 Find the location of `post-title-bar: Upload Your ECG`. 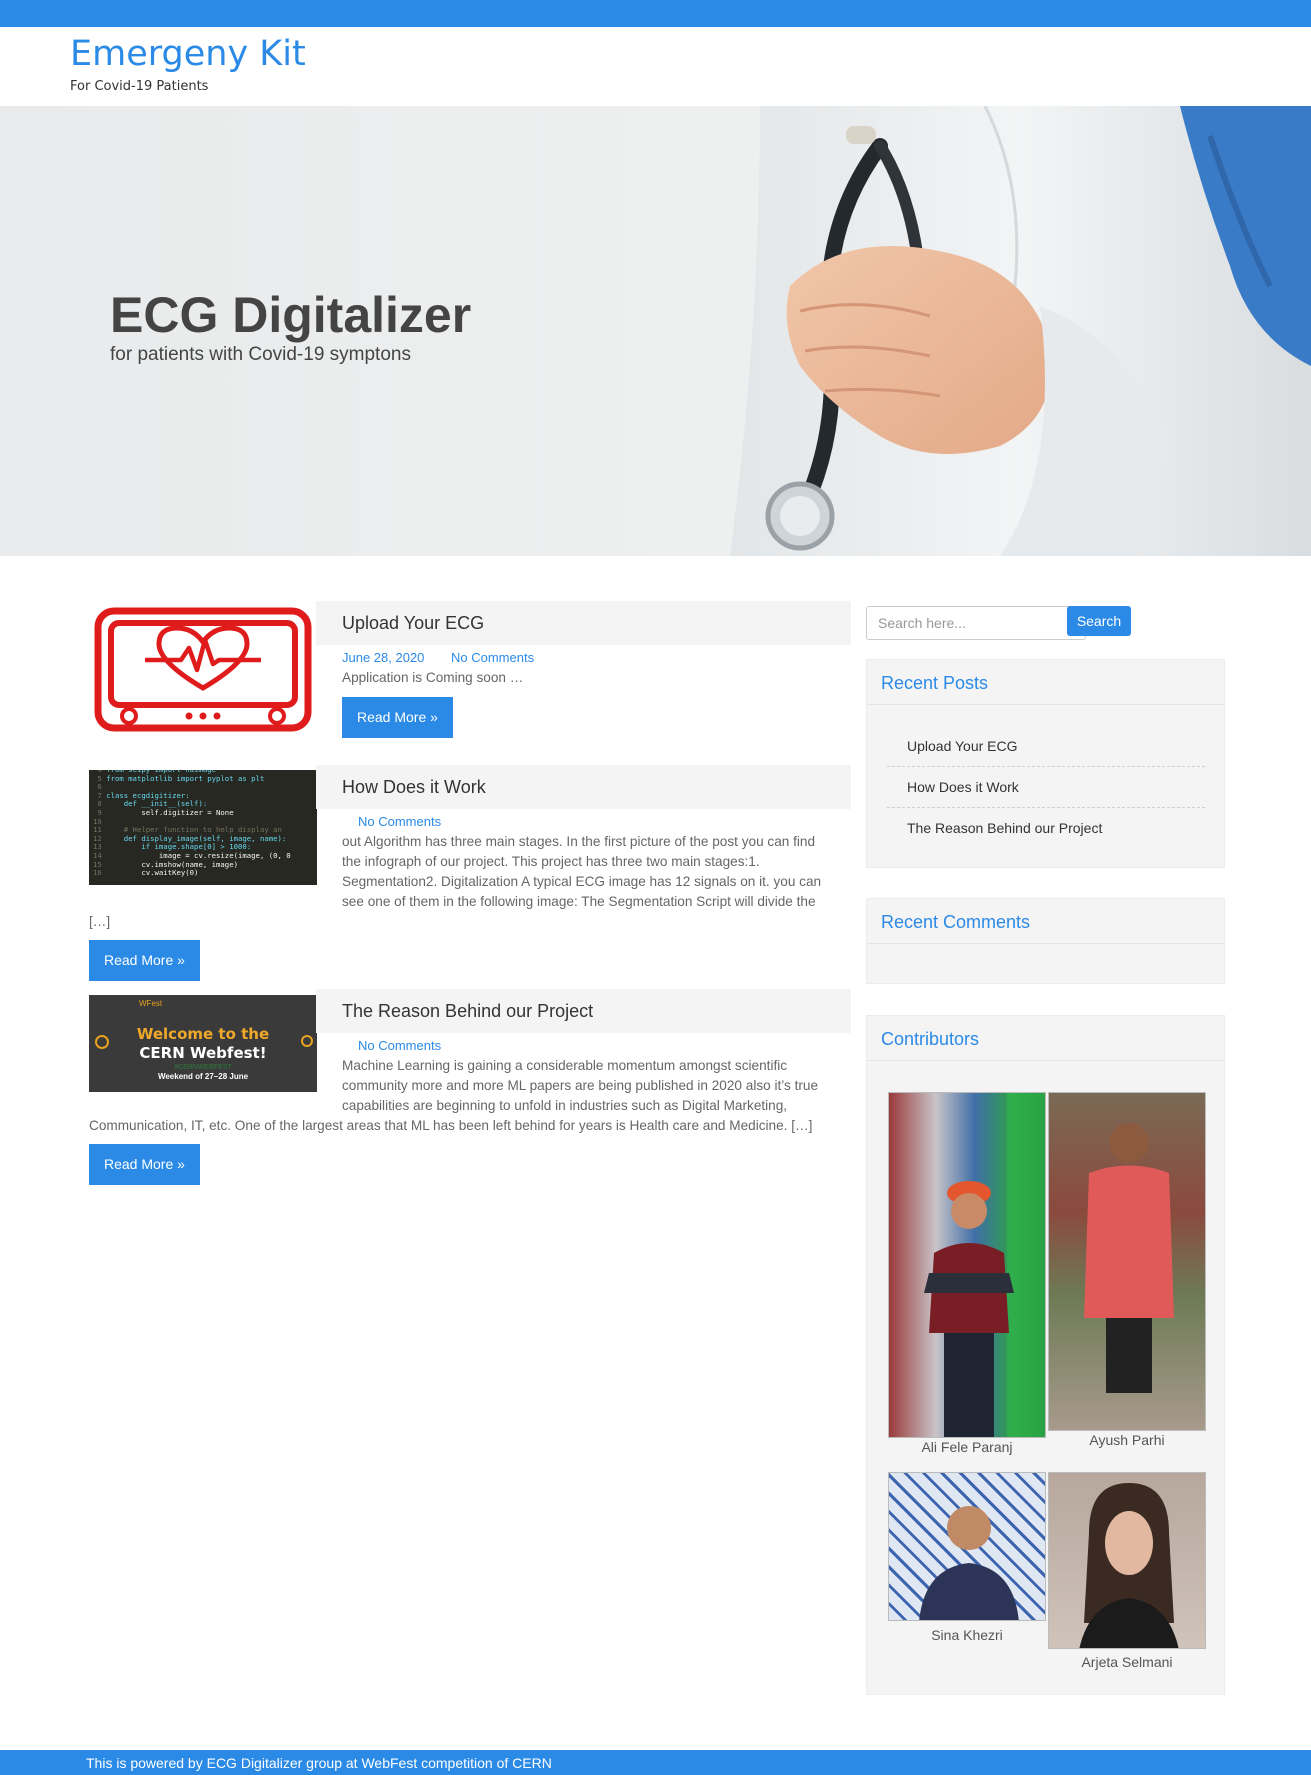

post-title-bar: Upload Your ECG is located at coordinates (583, 623).